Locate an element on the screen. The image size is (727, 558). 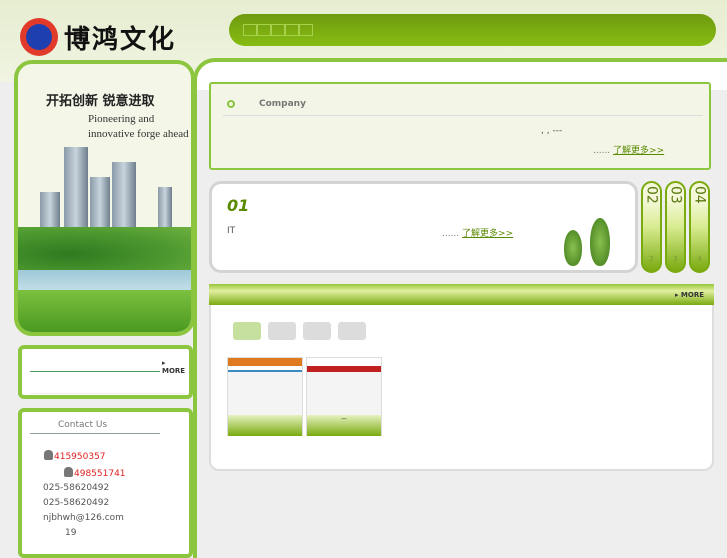
main-nav is located at coordinates (472, 30).